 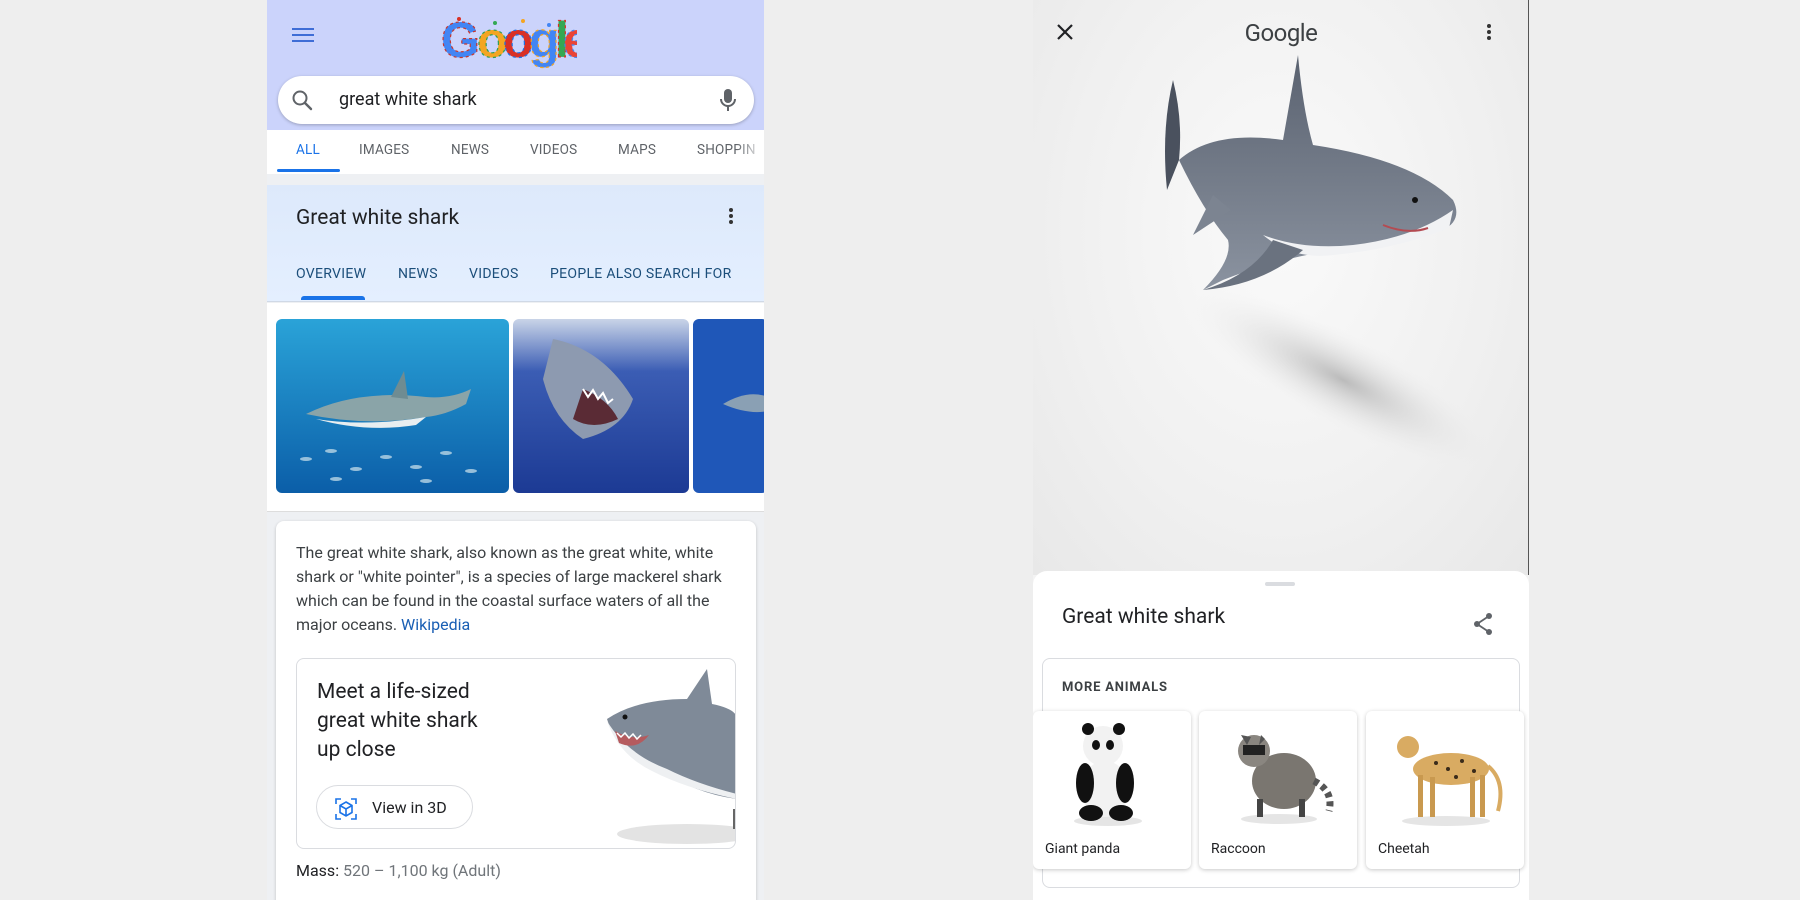 What do you see at coordinates (308, 150) in the screenshot?
I see `tab-all: ALL` at bounding box center [308, 150].